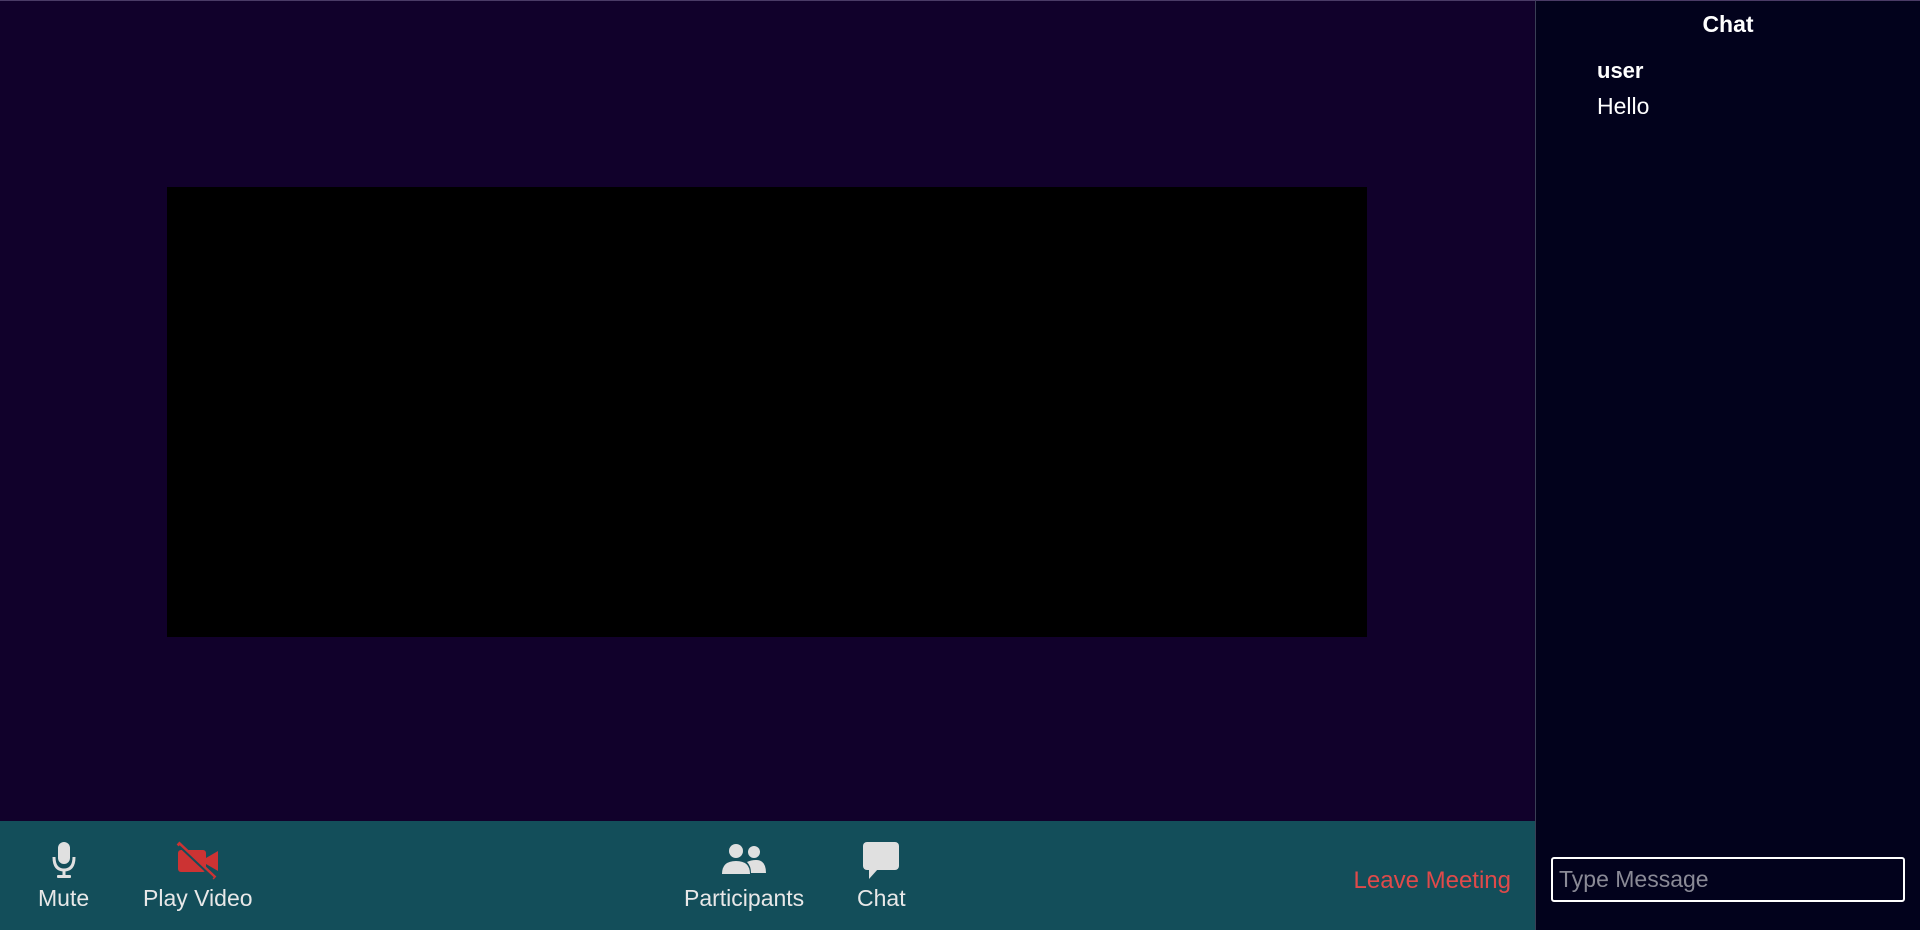 The height and width of the screenshot is (930, 1920). I want to click on chat-message-list: user Hello, so click(1623, 89).